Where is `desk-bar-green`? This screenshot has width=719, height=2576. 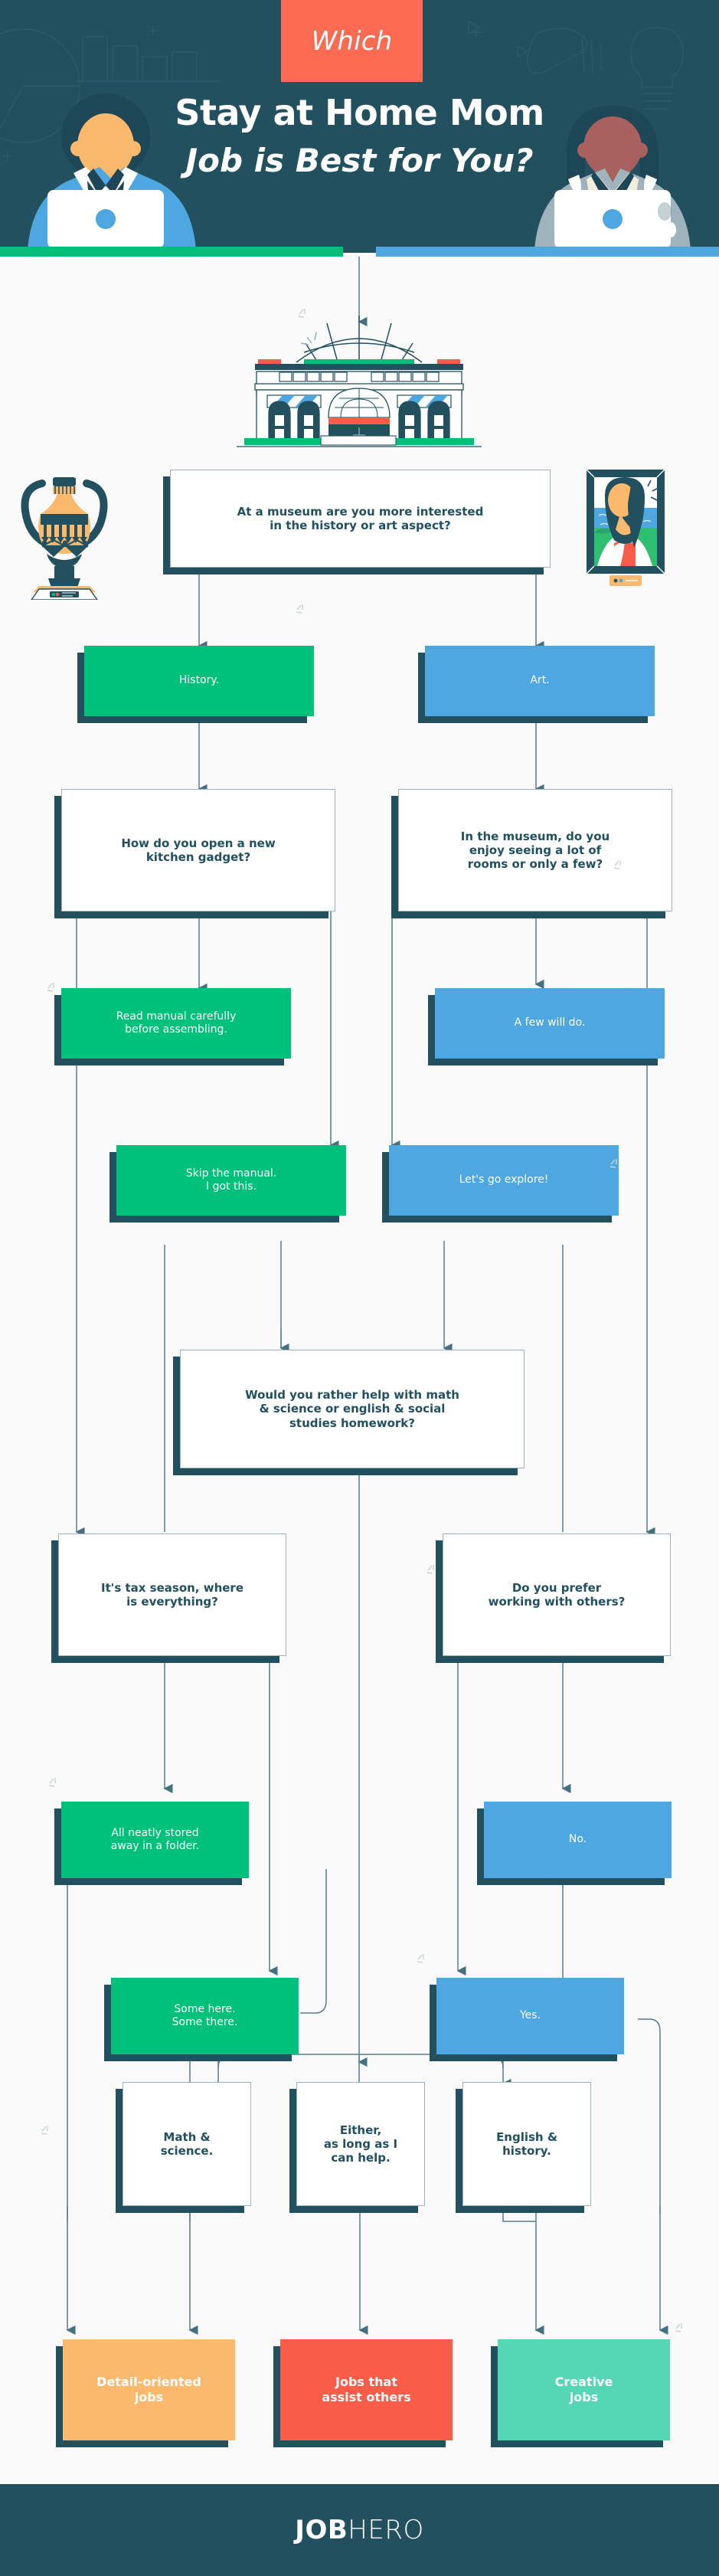 desk-bar-green is located at coordinates (172, 252).